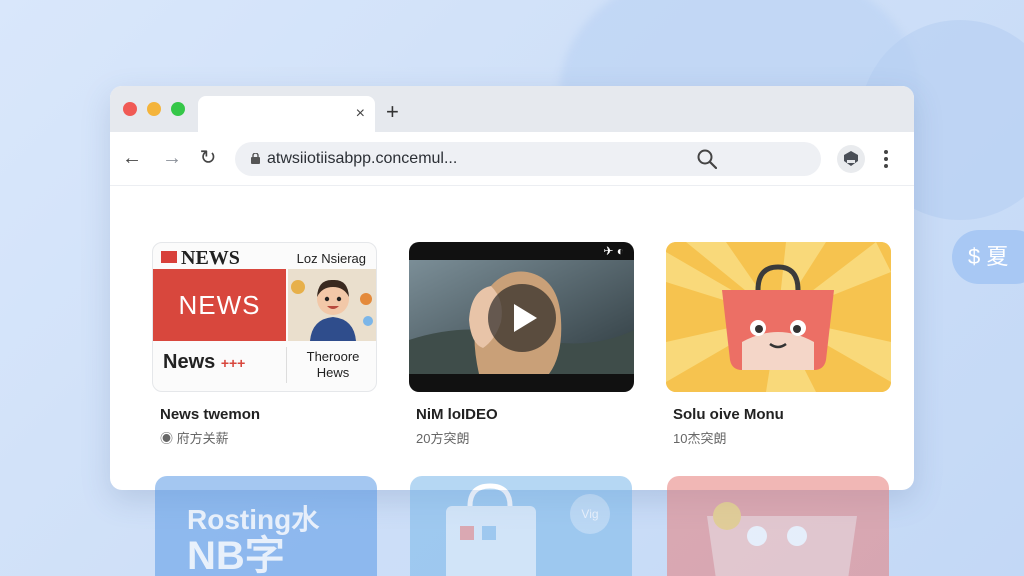  I want to click on search-icon, so click(707, 159).